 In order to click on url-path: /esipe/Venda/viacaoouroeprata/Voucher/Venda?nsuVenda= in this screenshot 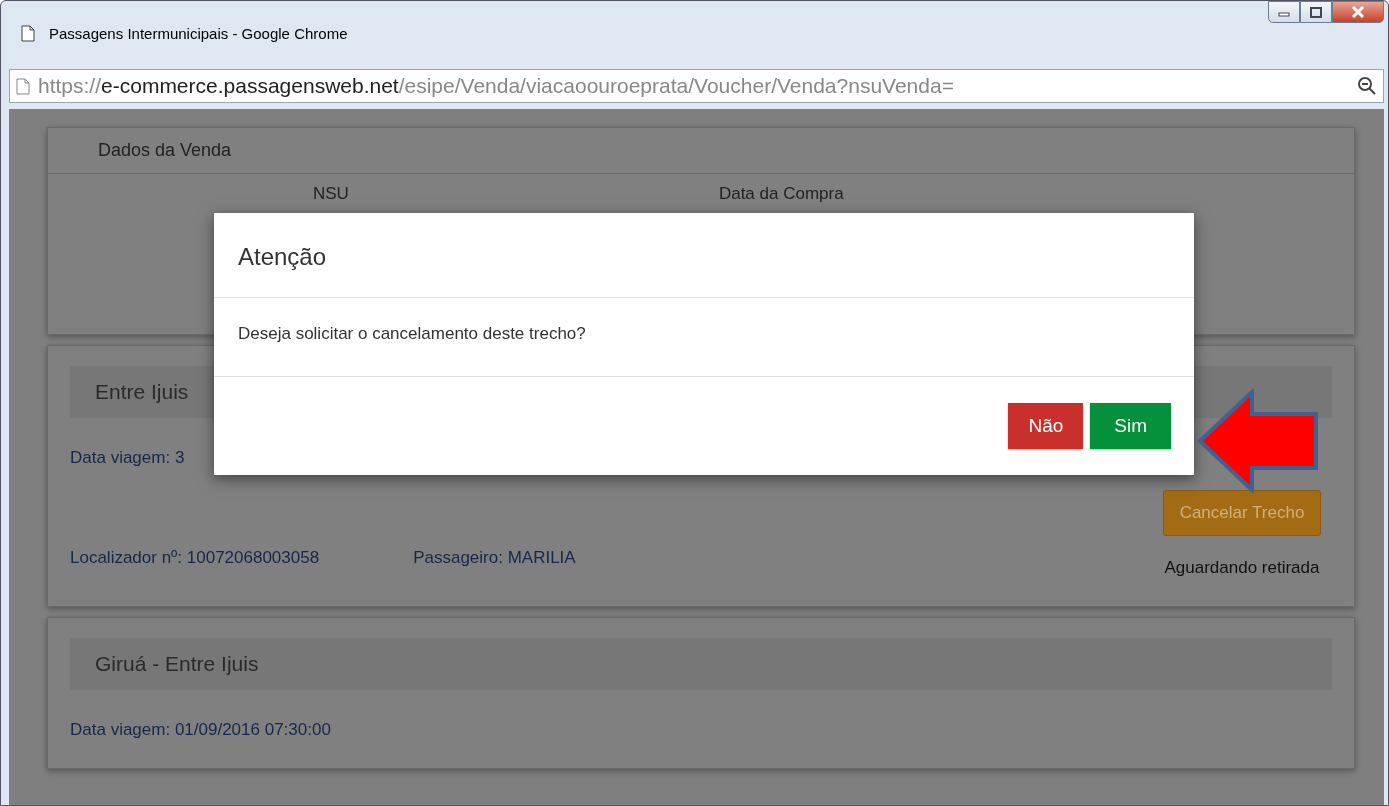, I will do `click(676, 85)`.